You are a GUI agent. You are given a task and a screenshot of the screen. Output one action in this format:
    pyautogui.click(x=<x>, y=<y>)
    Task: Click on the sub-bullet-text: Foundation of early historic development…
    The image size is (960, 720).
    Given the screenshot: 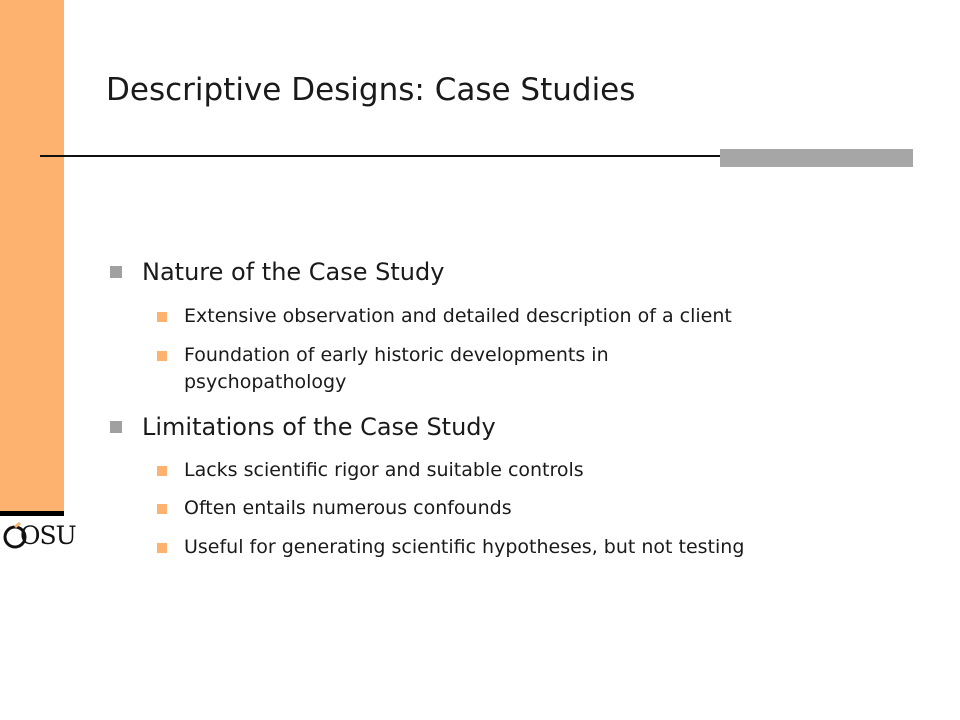 What is the action you would take?
    pyautogui.click(x=396, y=355)
    